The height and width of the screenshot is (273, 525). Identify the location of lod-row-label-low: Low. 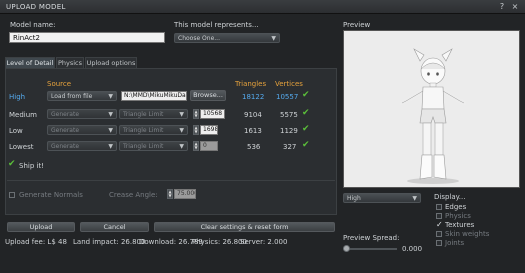
(16, 131).